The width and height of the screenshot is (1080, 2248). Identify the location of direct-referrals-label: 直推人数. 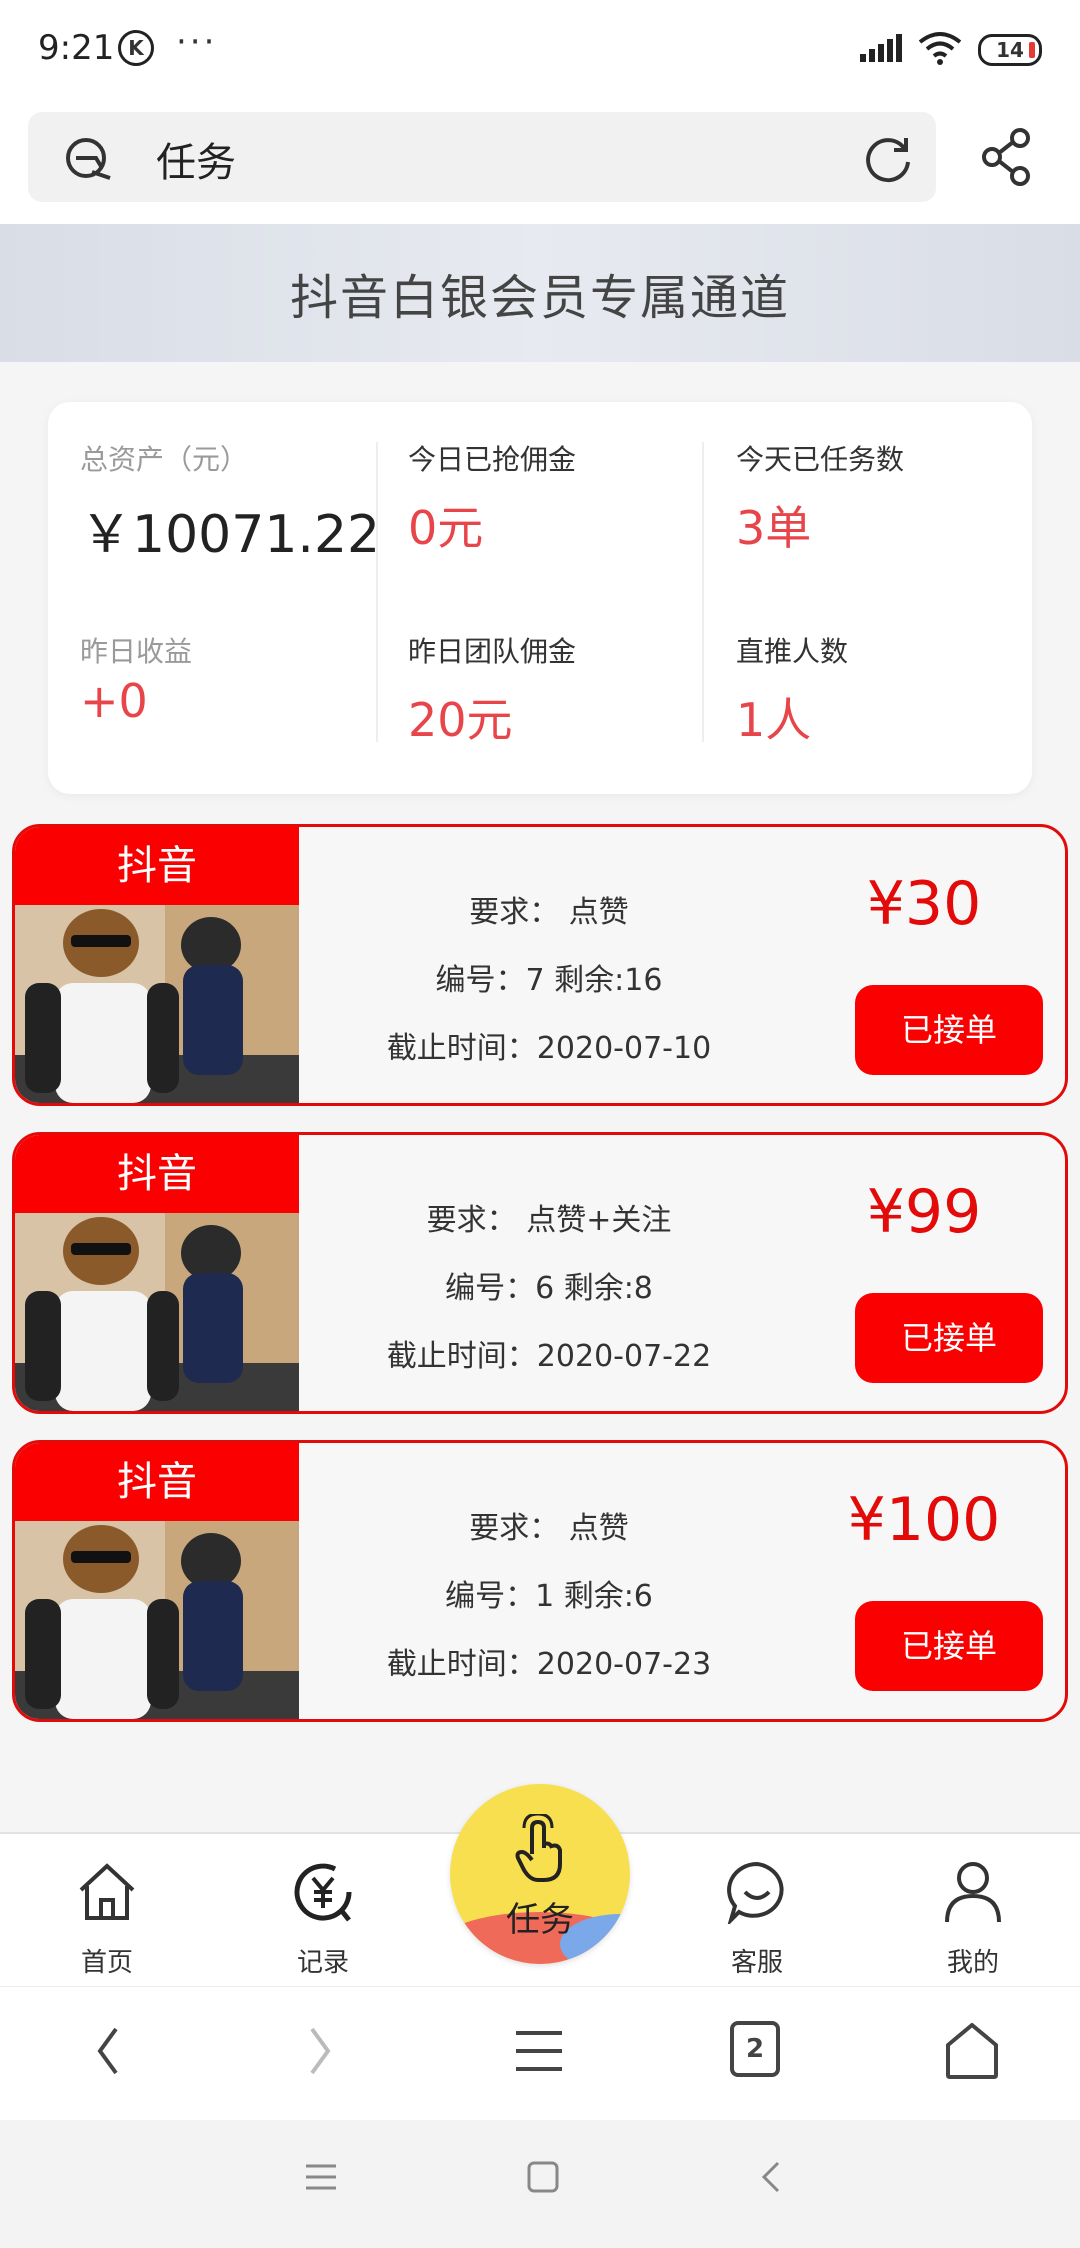
(792, 651).